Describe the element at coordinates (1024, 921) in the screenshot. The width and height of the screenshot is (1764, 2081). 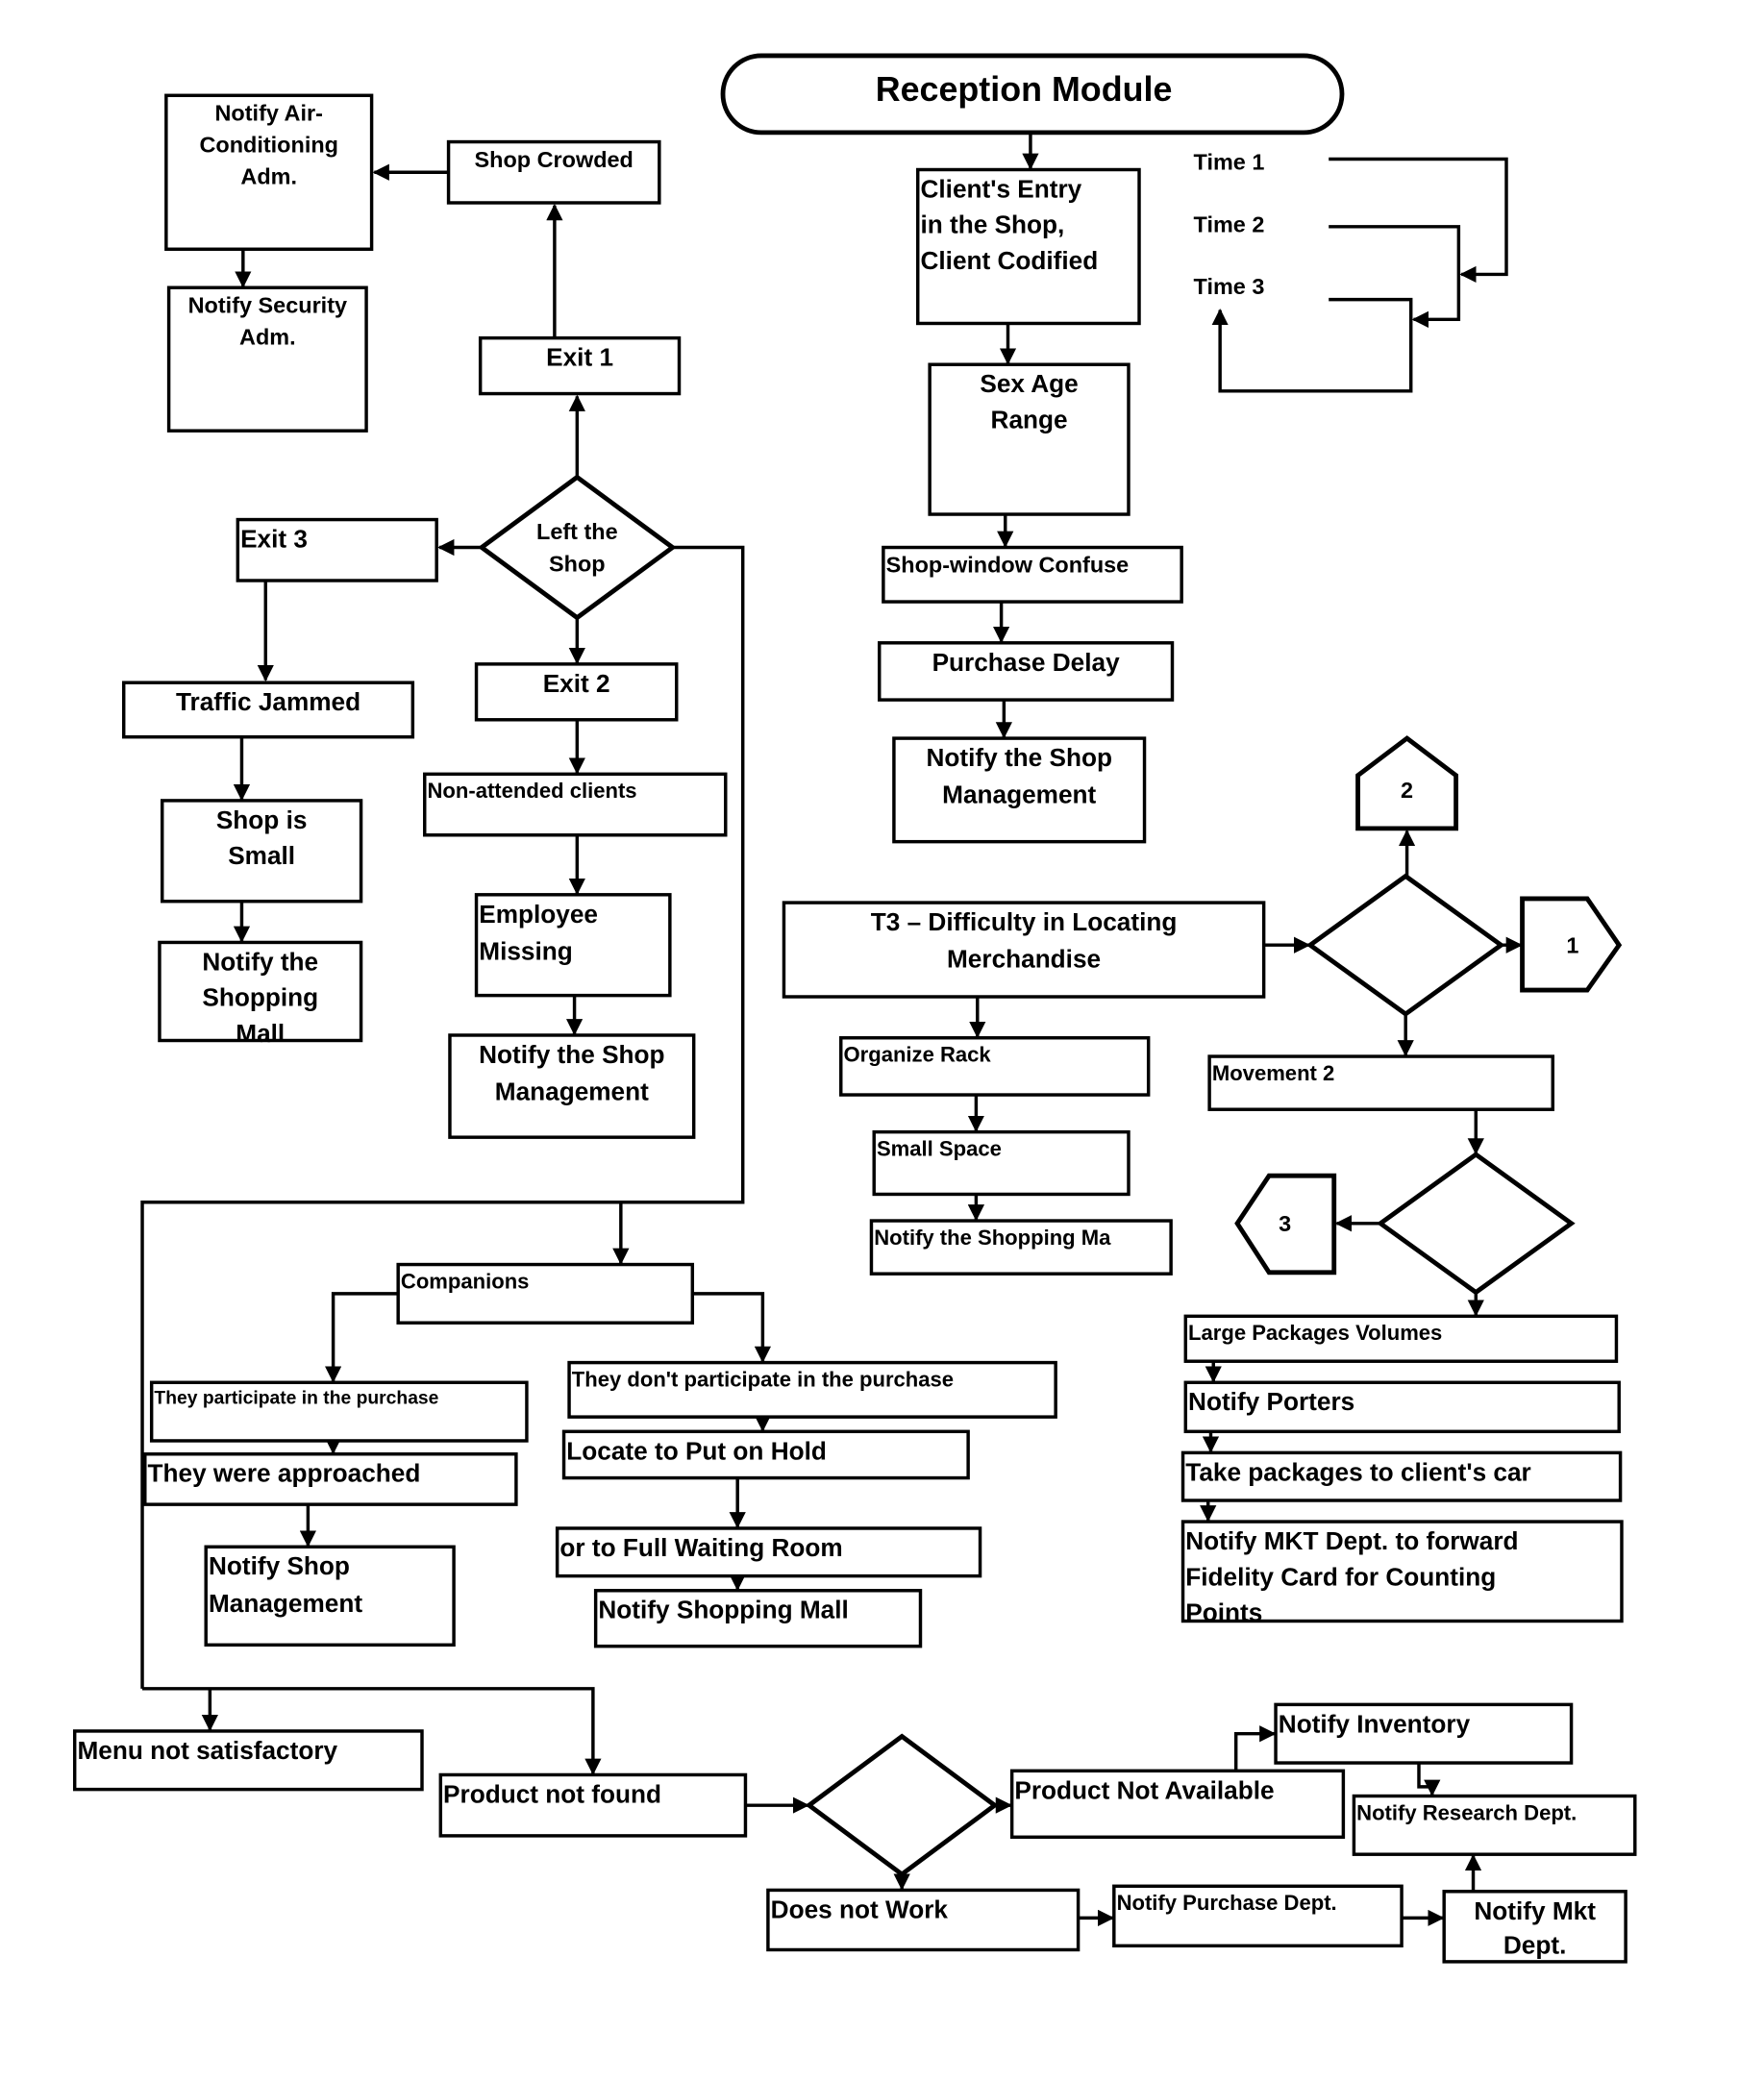
I see `node-label: T3 – Difficulty in Locating` at that location.